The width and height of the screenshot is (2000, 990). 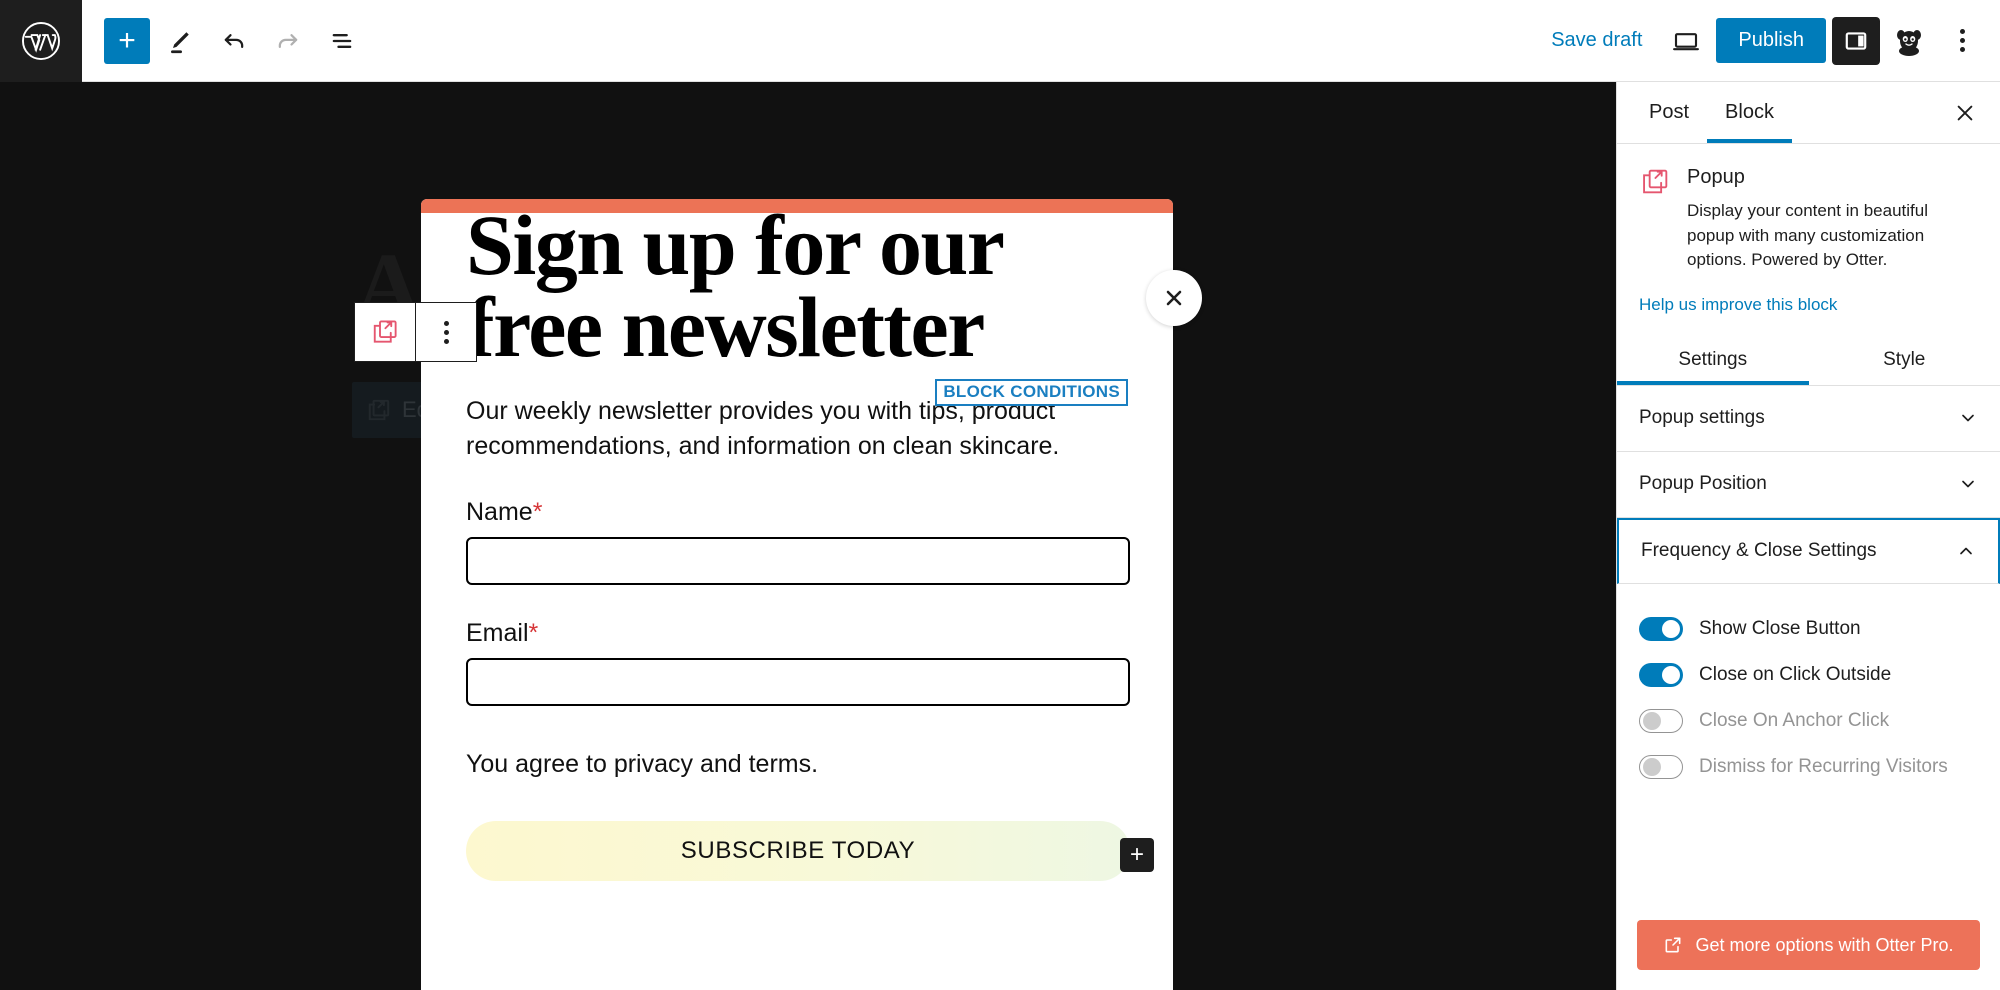 What do you see at coordinates (1703, 484) in the screenshot?
I see `panel-popup-position-label: Popup Position` at bounding box center [1703, 484].